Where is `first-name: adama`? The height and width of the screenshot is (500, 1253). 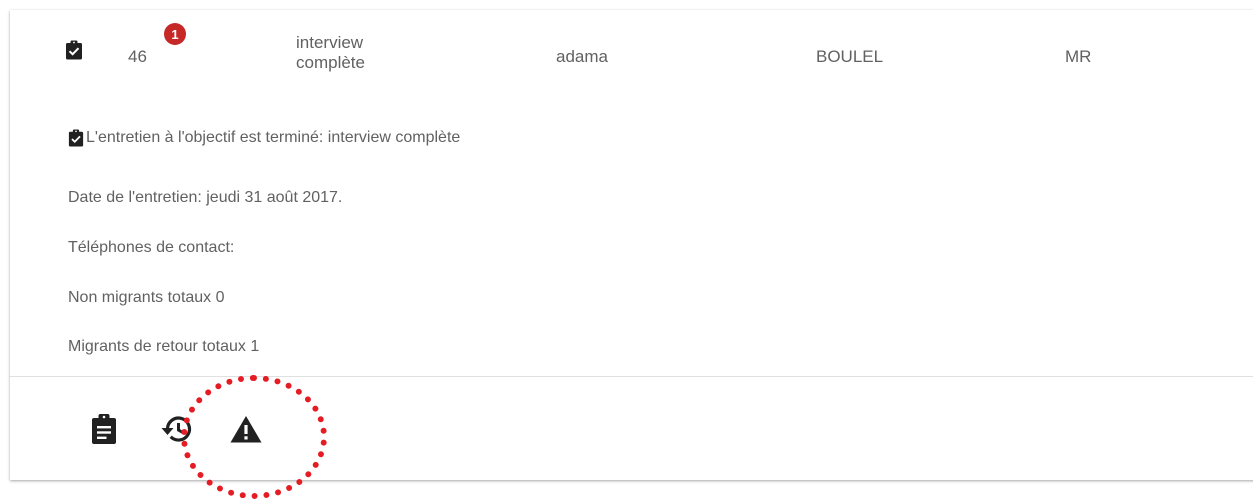 first-name: adama is located at coordinates (582, 56).